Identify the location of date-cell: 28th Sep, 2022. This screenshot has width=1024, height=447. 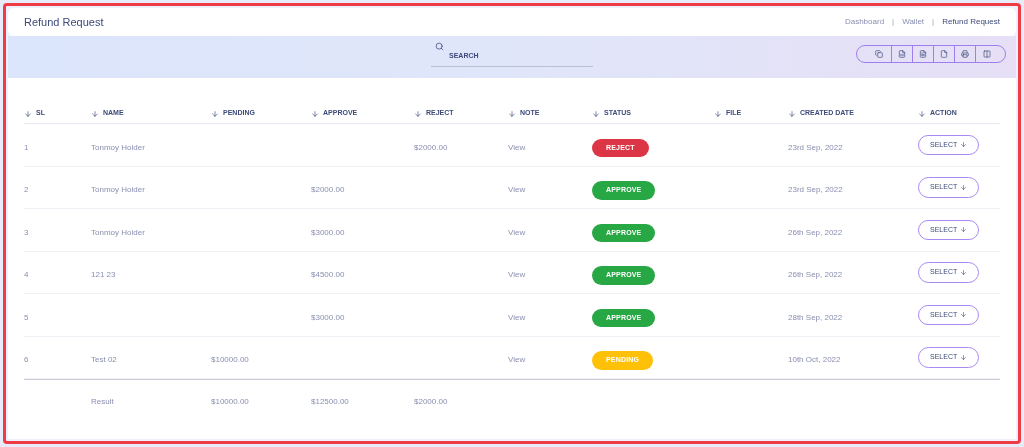
(815, 317).